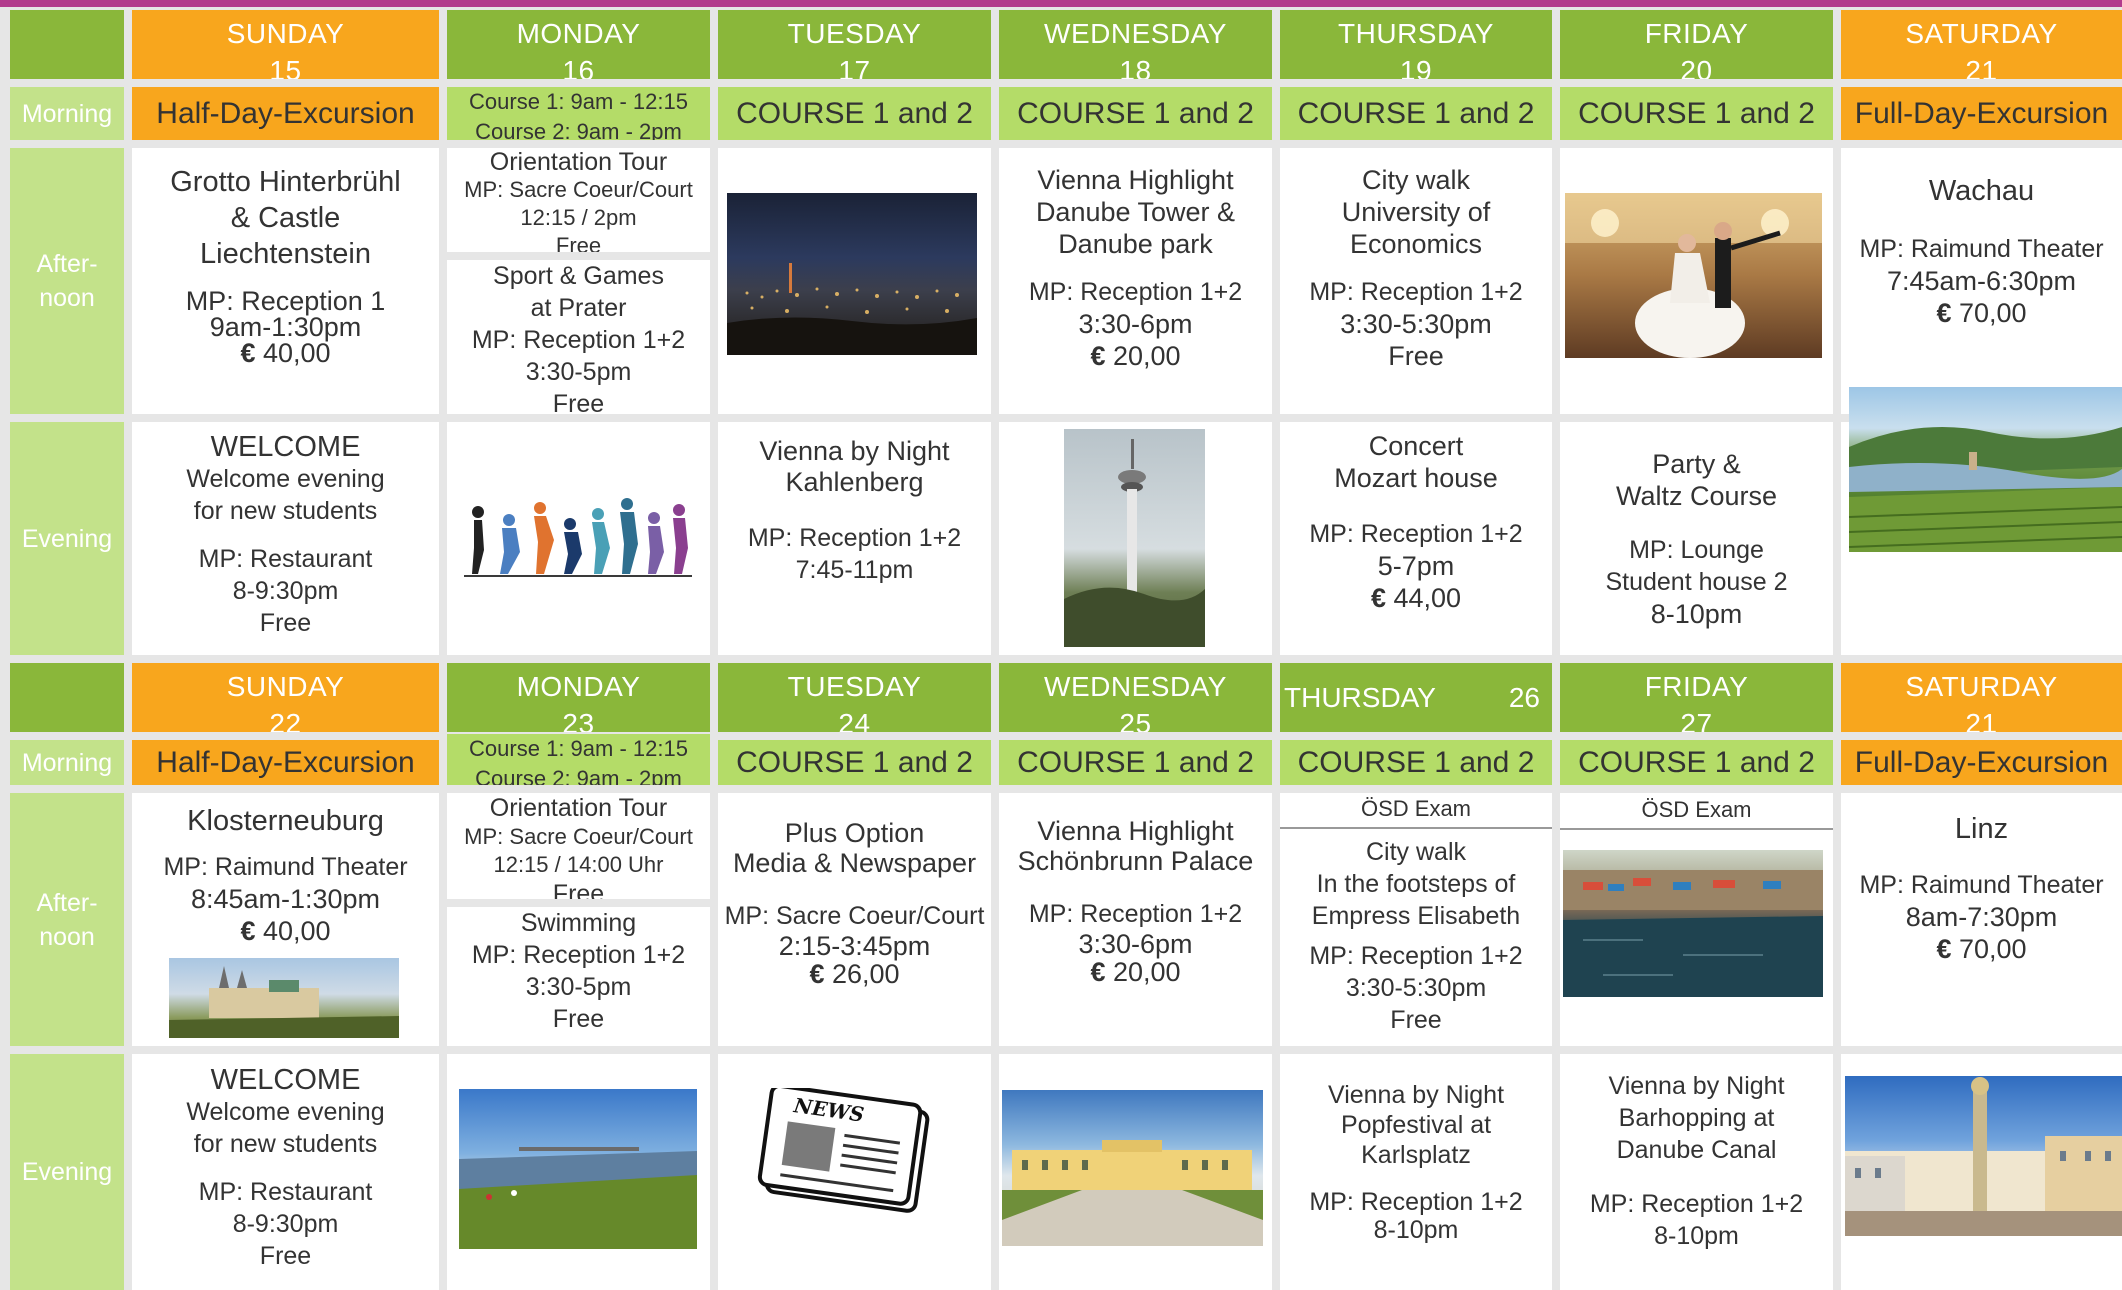 This screenshot has height=1290, width=2122. I want to click on day-header-wednesday-18: WEDNESDAY 18, so click(1135, 44).